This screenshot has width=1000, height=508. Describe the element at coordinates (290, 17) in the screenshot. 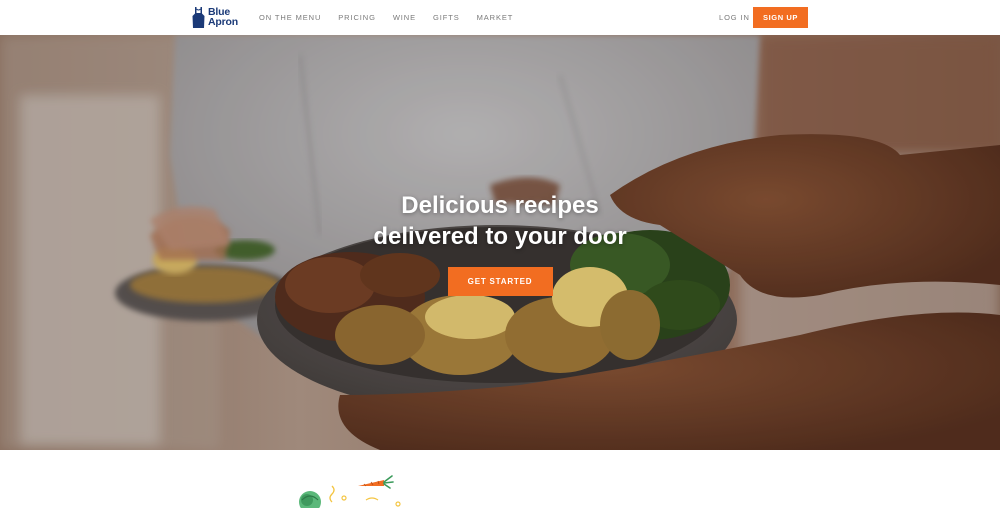

I see `nav-on-the-menu: ON THE MENU` at that location.